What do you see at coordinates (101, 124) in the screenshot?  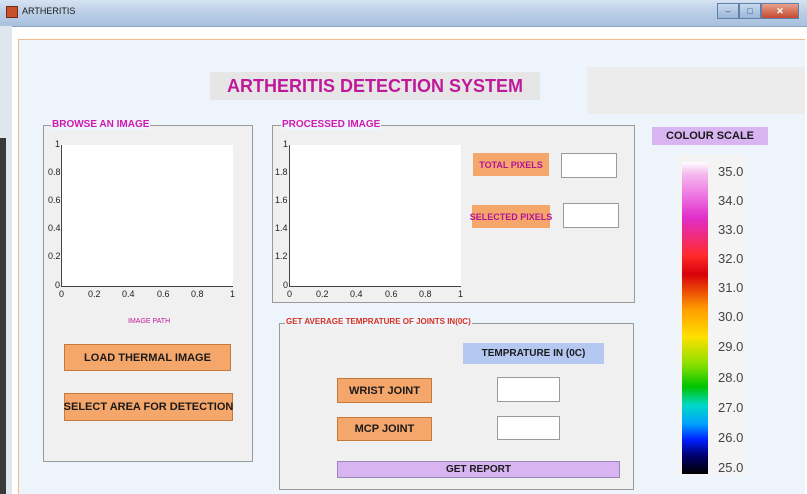 I see `browse-panel-title: BROWSE AN IMAGE` at bounding box center [101, 124].